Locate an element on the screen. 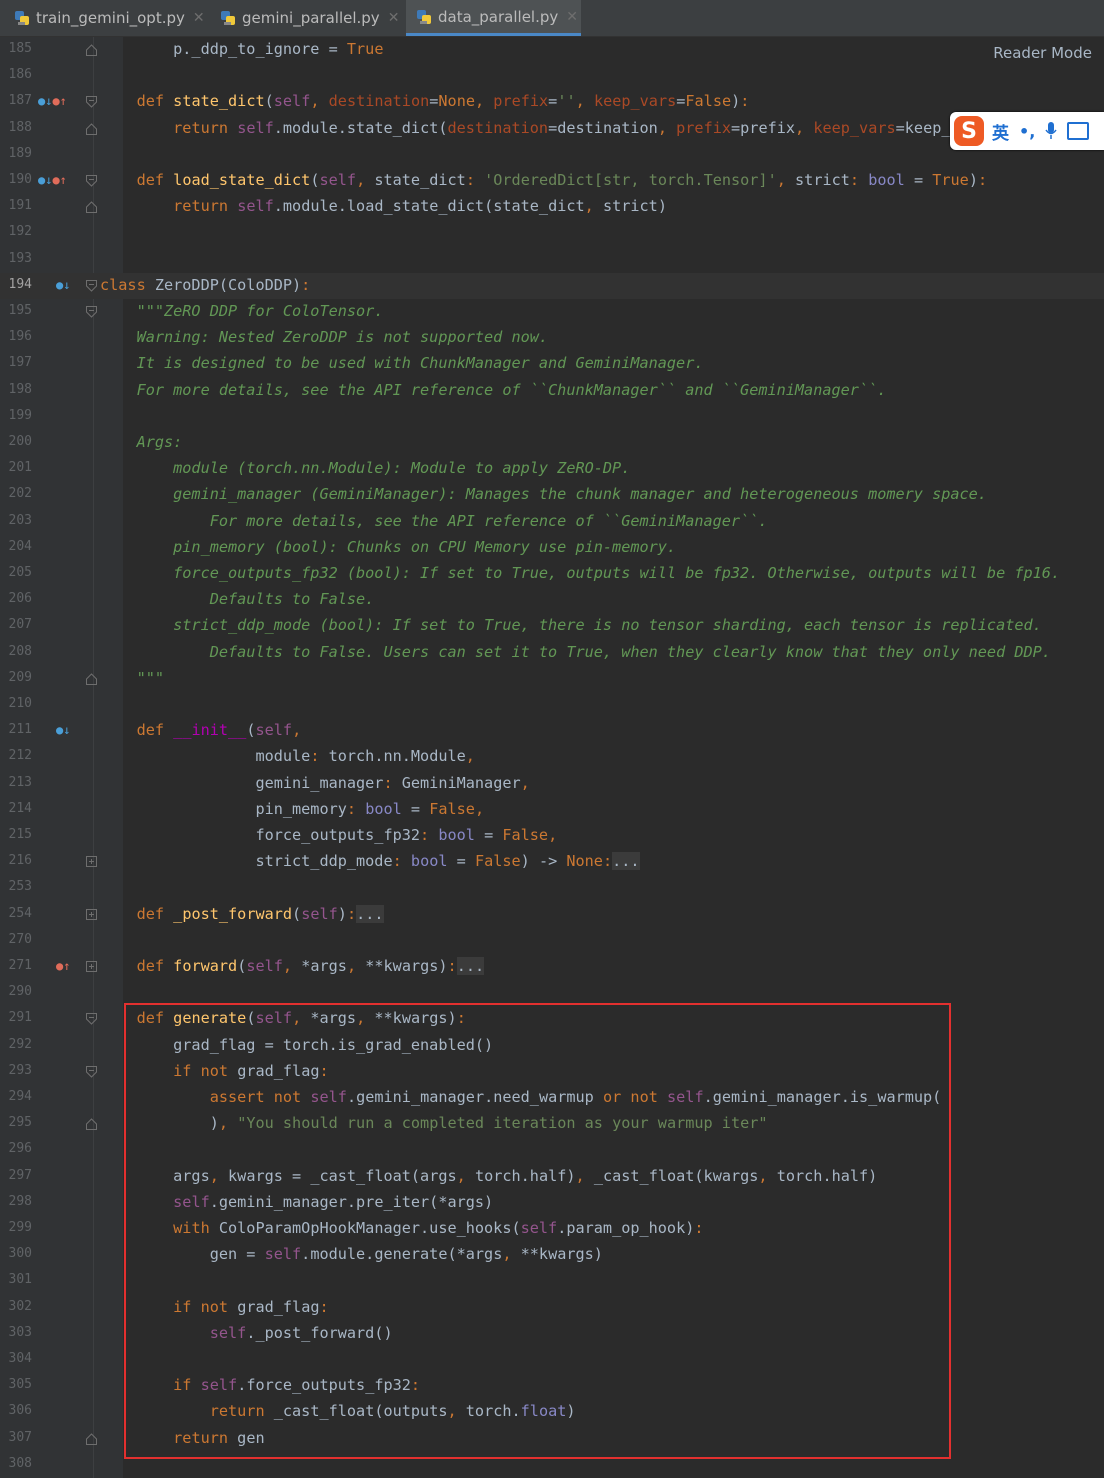  code-line: 212 module: torch.nn.Module, is located at coordinates (552, 757).